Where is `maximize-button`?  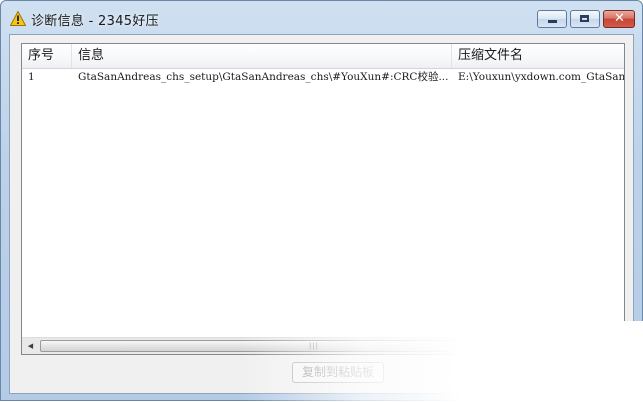
maximize-button is located at coordinates (585, 19).